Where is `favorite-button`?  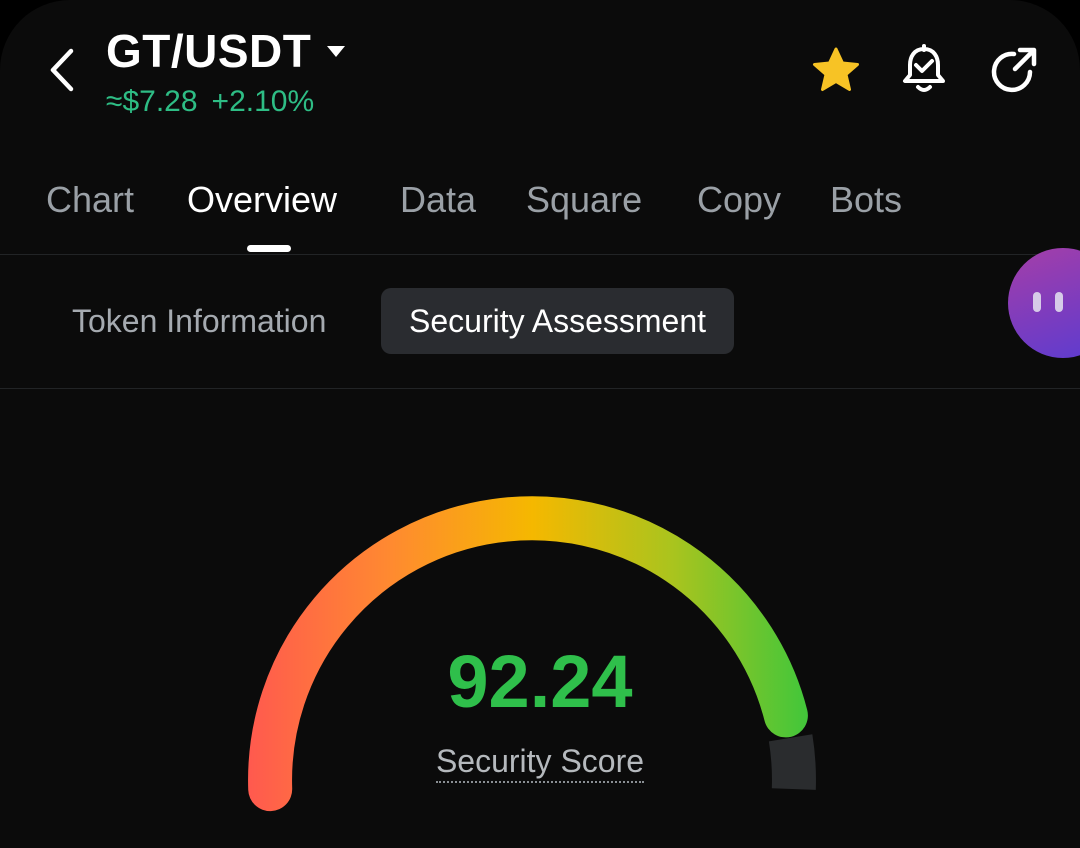 favorite-button is located at coordinates (836, 70).